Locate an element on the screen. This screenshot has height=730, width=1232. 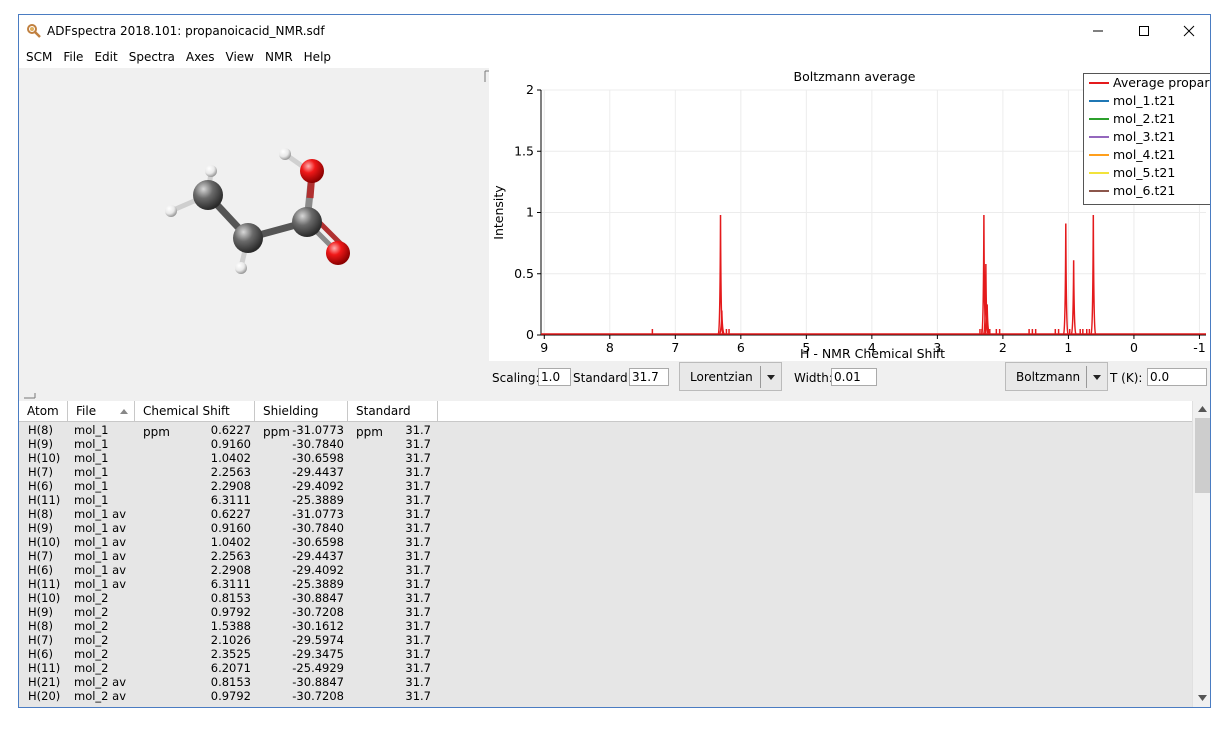
table-row: H(20) mol_2 av 0.9792 -30.7208 31.7 is located at coordinates (605, 696).